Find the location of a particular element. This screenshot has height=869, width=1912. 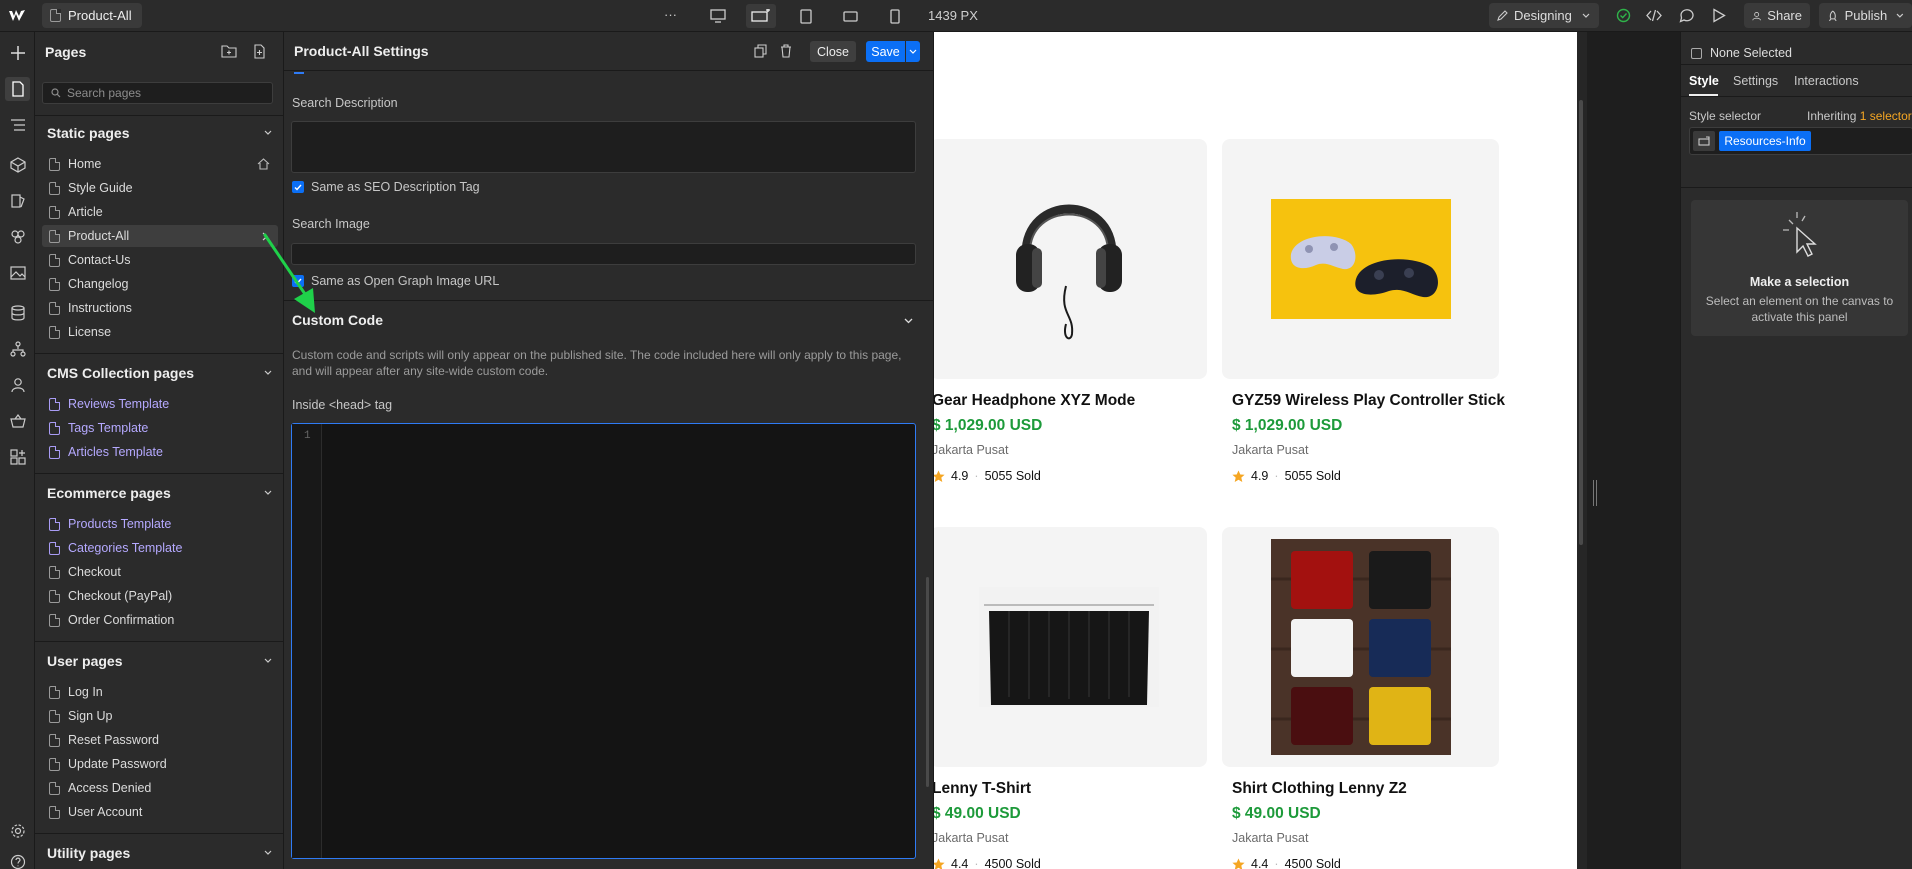

product-image-controller is located at coordinates (1360, 259).